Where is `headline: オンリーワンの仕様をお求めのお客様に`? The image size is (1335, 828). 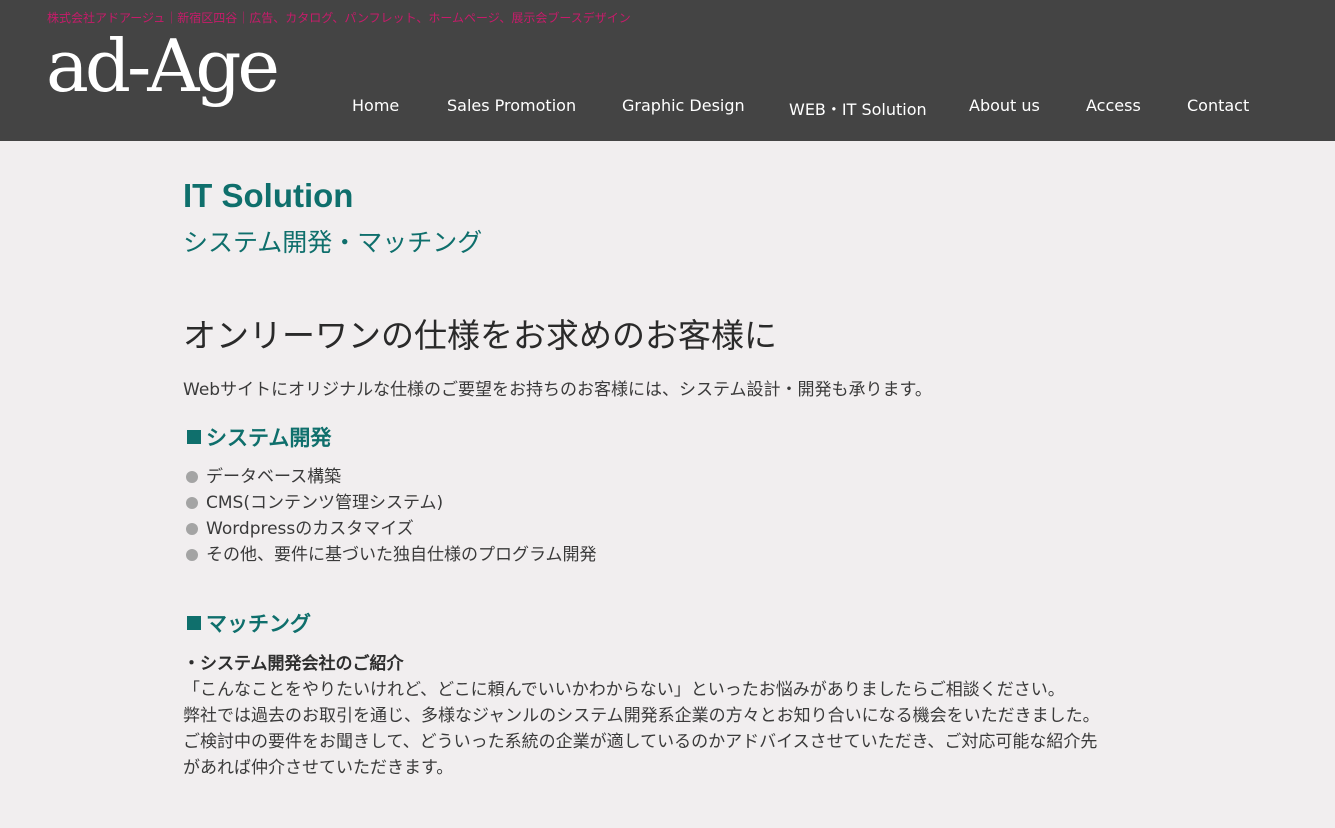
headline: オンリーワンの仕様をお求めのお客様に is located at coordinates (480, 335).